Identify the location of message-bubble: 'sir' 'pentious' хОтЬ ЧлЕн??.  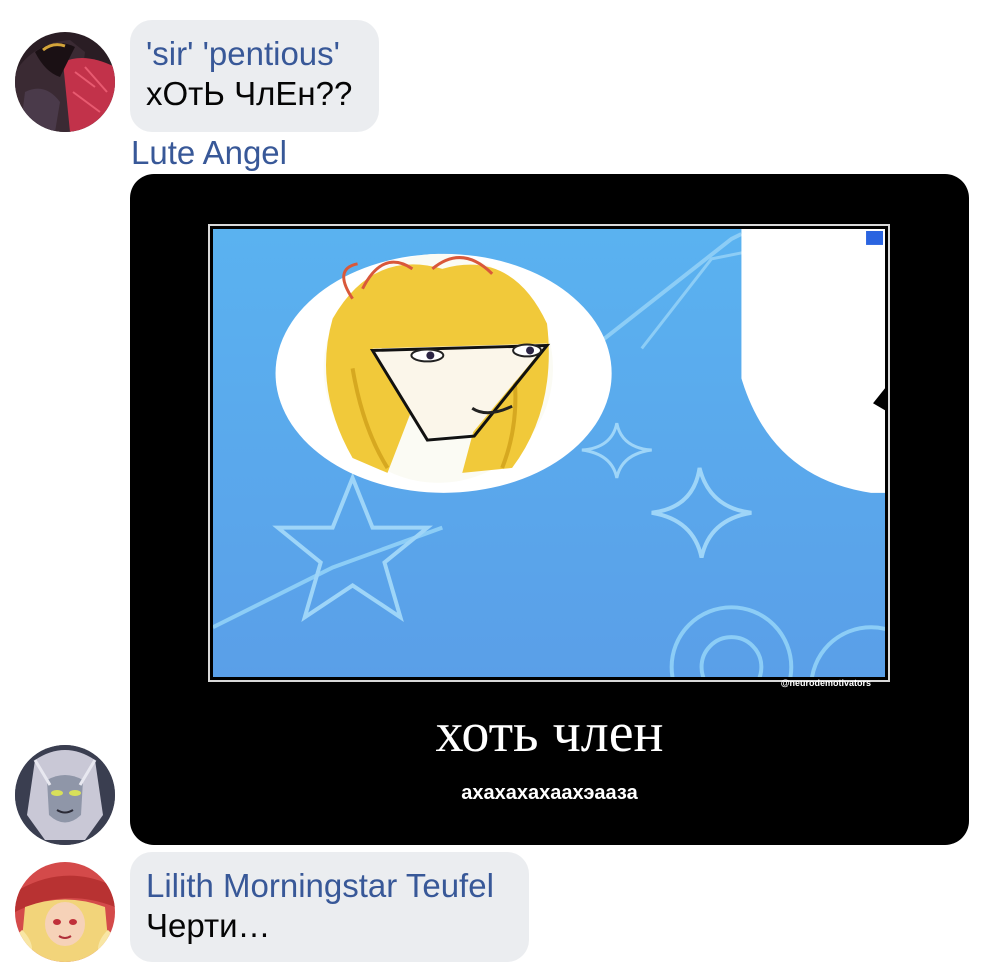
(254, 76).